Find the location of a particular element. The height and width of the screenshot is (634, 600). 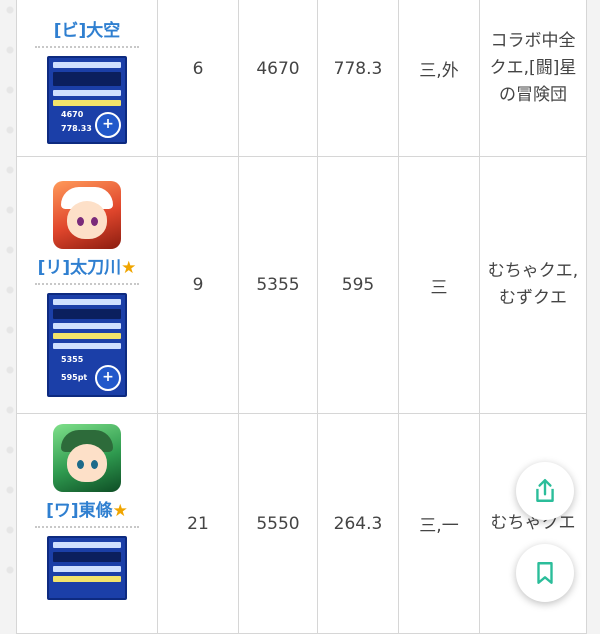

power-cell: 5355 is located at coordinates (278, 285).